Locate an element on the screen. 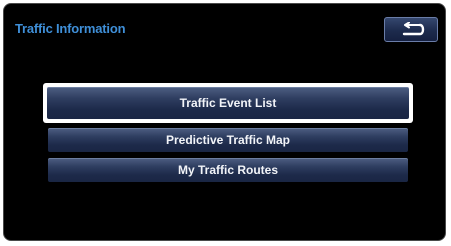 The image size is (451, 246). menu-item-label: My Traffic Routes is located at coordinates (228, 170).